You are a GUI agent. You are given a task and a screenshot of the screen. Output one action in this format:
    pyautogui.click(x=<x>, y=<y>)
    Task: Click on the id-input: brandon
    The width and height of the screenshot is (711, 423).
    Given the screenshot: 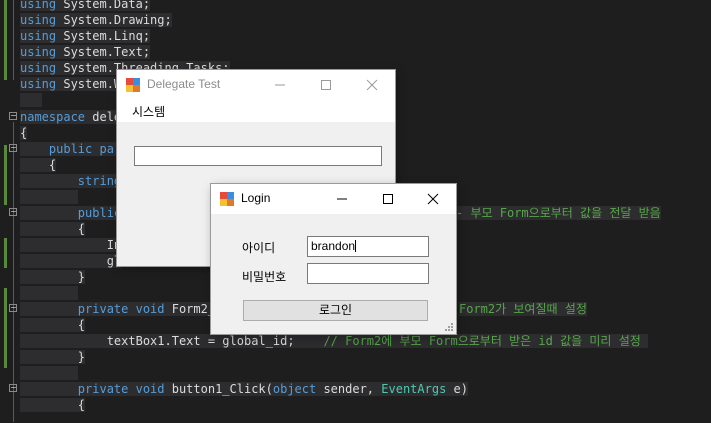 What is the action you would take?
    pyautogui.click(x=368, y=246)
    